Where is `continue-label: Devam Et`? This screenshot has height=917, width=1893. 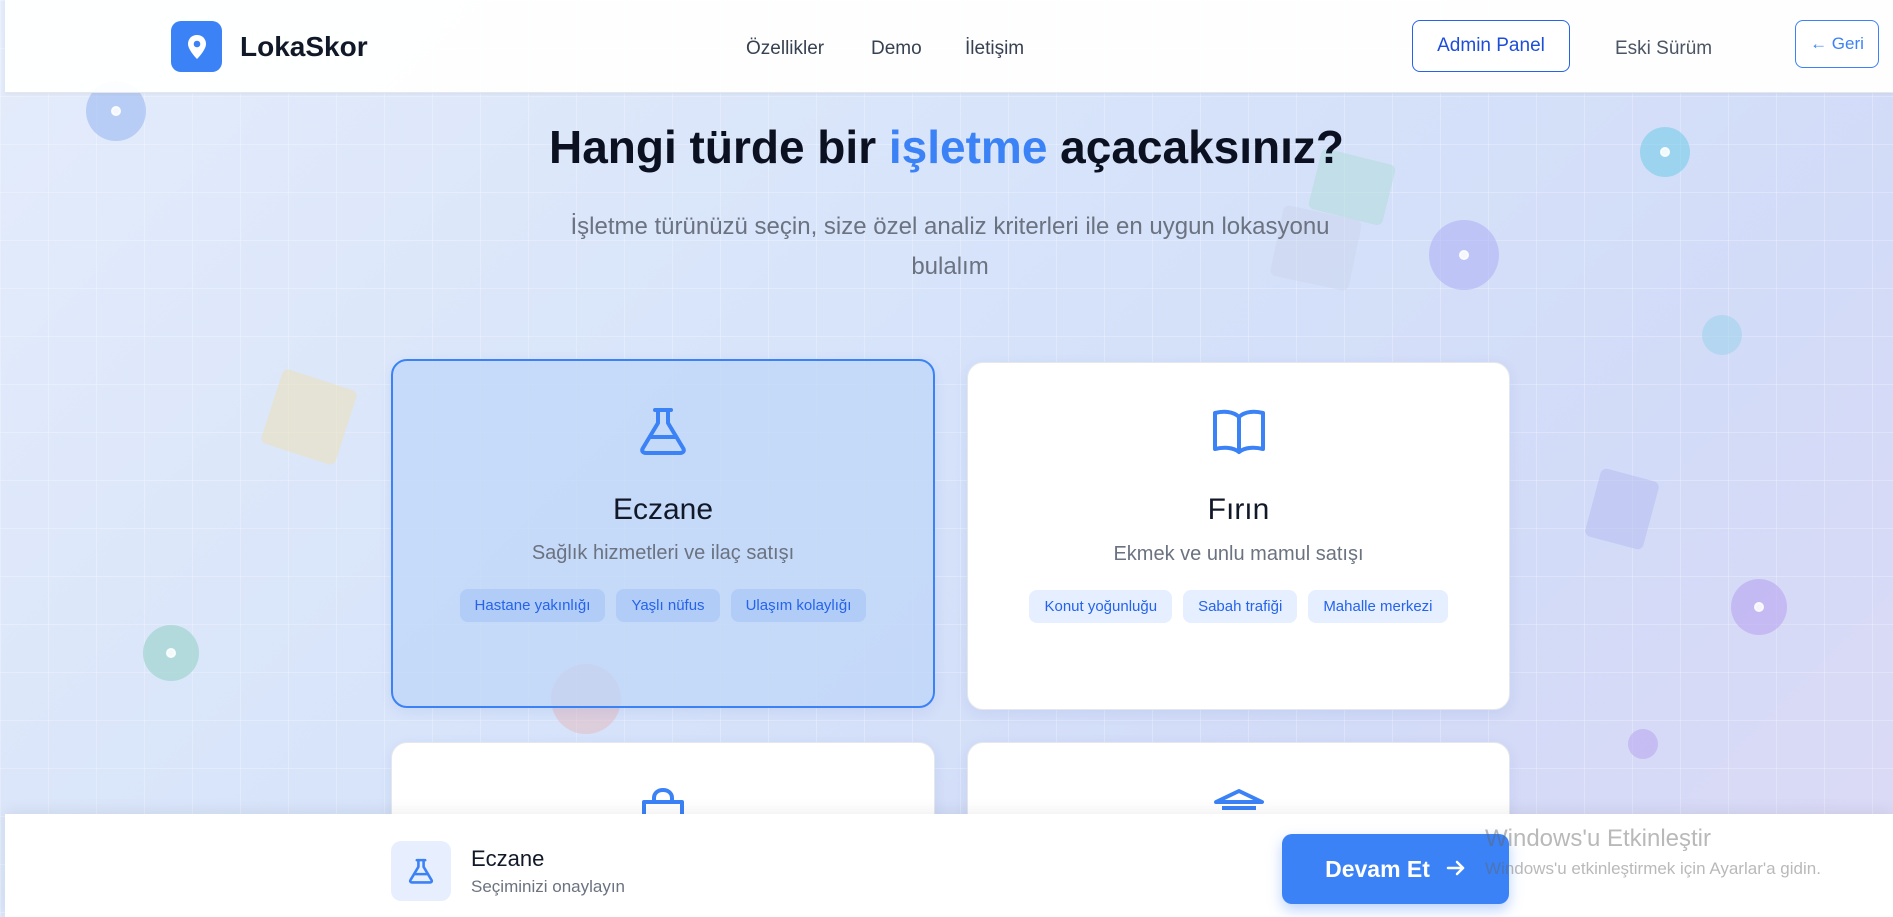 continue-label: Devam Et is located at coordinates (1377, 868).